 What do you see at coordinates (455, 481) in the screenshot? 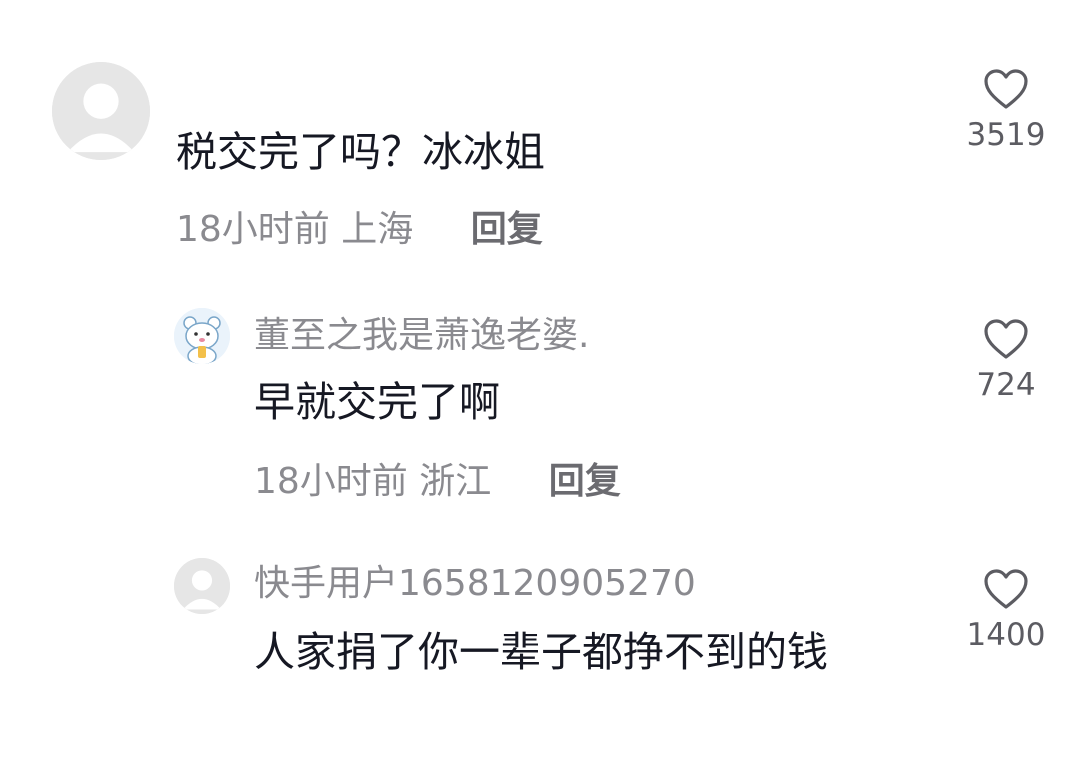
I see `comment-location: 浙江` at bounding box center [455, 481].